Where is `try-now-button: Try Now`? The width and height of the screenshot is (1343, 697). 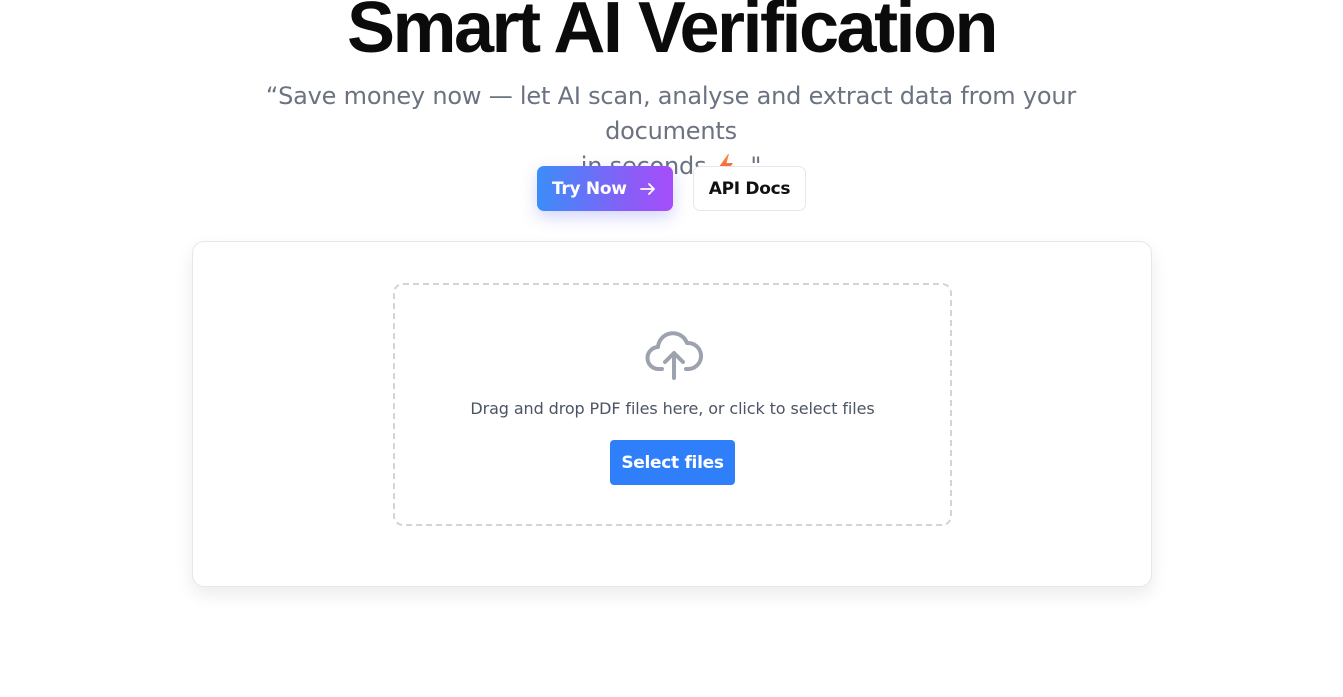
try-now-button: Try Now is located at coordinates (605, 188).